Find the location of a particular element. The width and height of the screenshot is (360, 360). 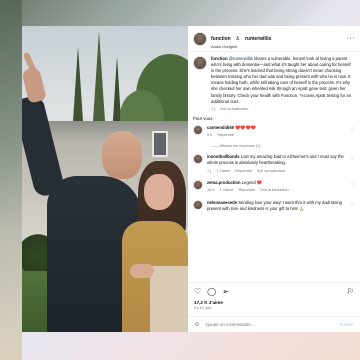

bookmark-icon: ⚐ is located at coordinates (350, 292).